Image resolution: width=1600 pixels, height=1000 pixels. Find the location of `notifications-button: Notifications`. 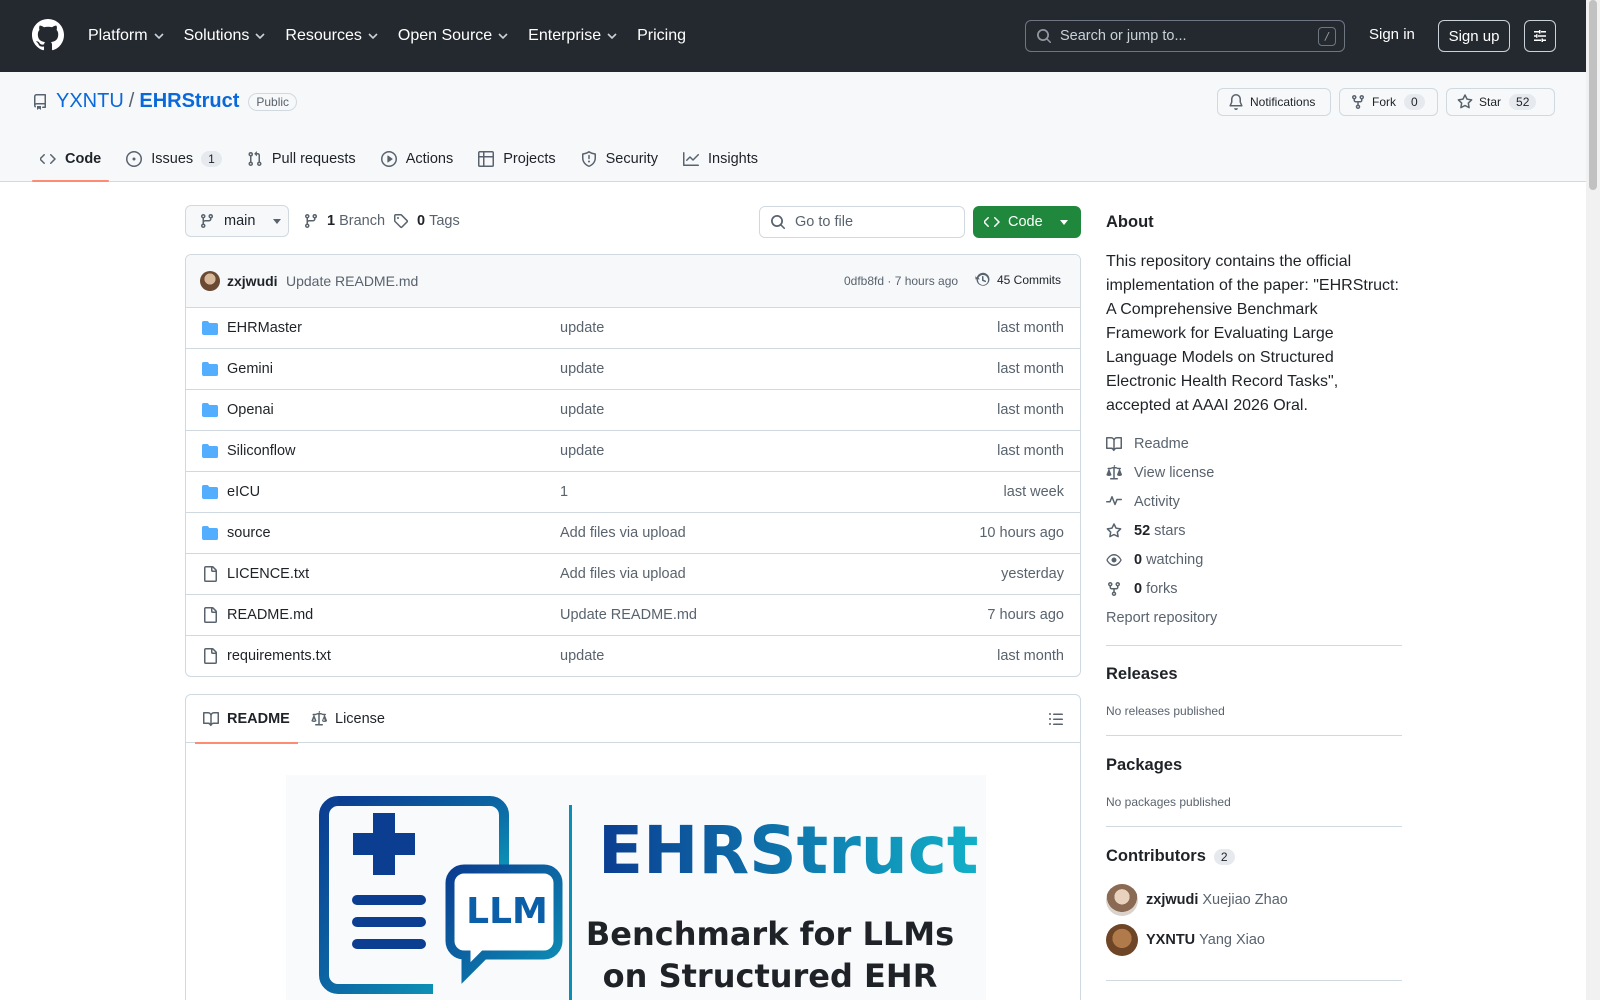

notifications-button: Notifications is located at coordinates (1274, 102).